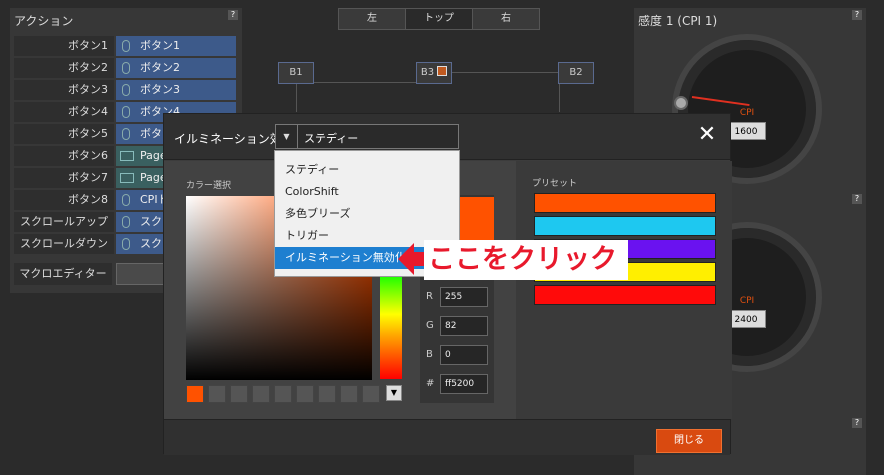  I want to click on hex-row: # ff5200, so click(458, 385).